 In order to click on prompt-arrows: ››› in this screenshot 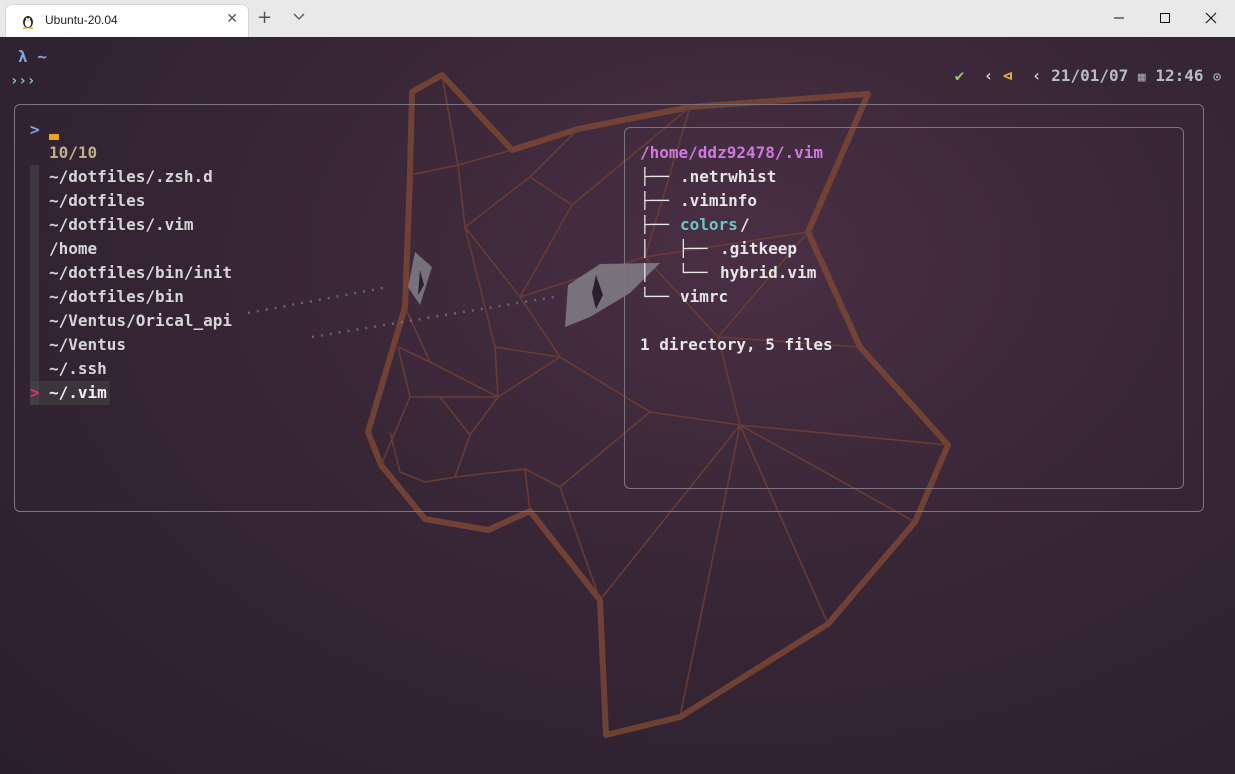, I will do `click(23, 81)`.